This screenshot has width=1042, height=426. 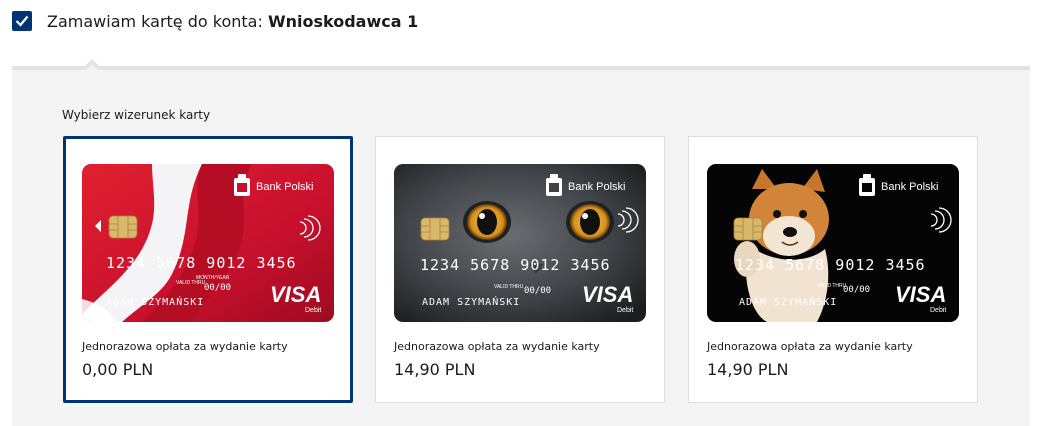 I want to click on checkmark-icon, so click(x=22, y=21).